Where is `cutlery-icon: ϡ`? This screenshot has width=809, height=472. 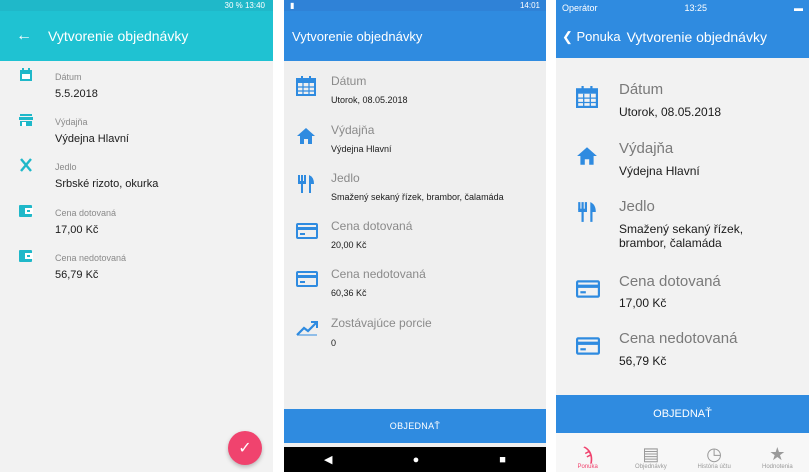 cutlery-icon: ϡ is located at coordinates (587, 454).